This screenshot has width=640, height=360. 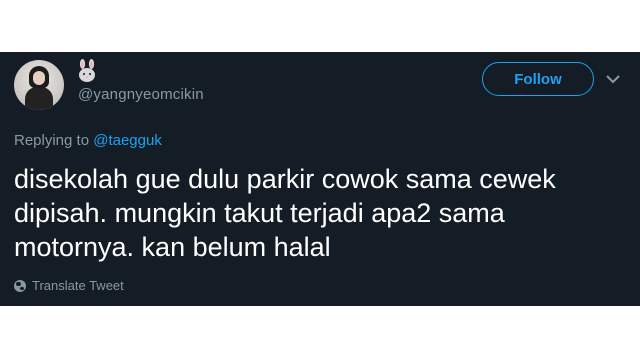 I want to click on replying-to-line: Replying to @taegguk, so click(x=88, y=140).